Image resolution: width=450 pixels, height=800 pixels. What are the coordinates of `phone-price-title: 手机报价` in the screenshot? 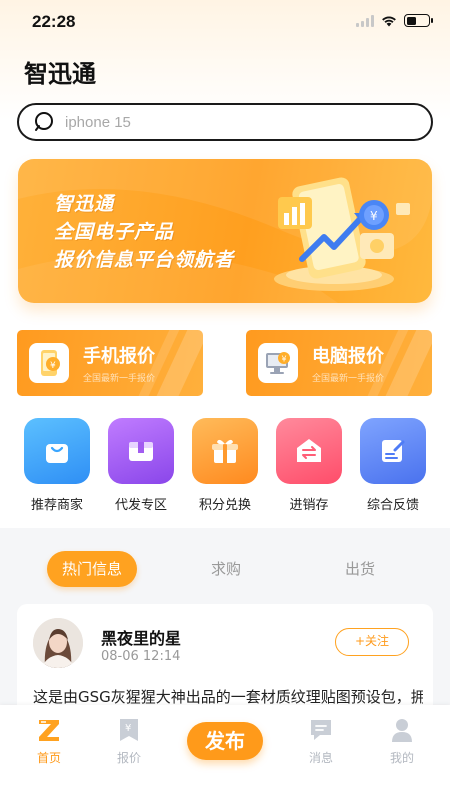 It's located at (119, 356).